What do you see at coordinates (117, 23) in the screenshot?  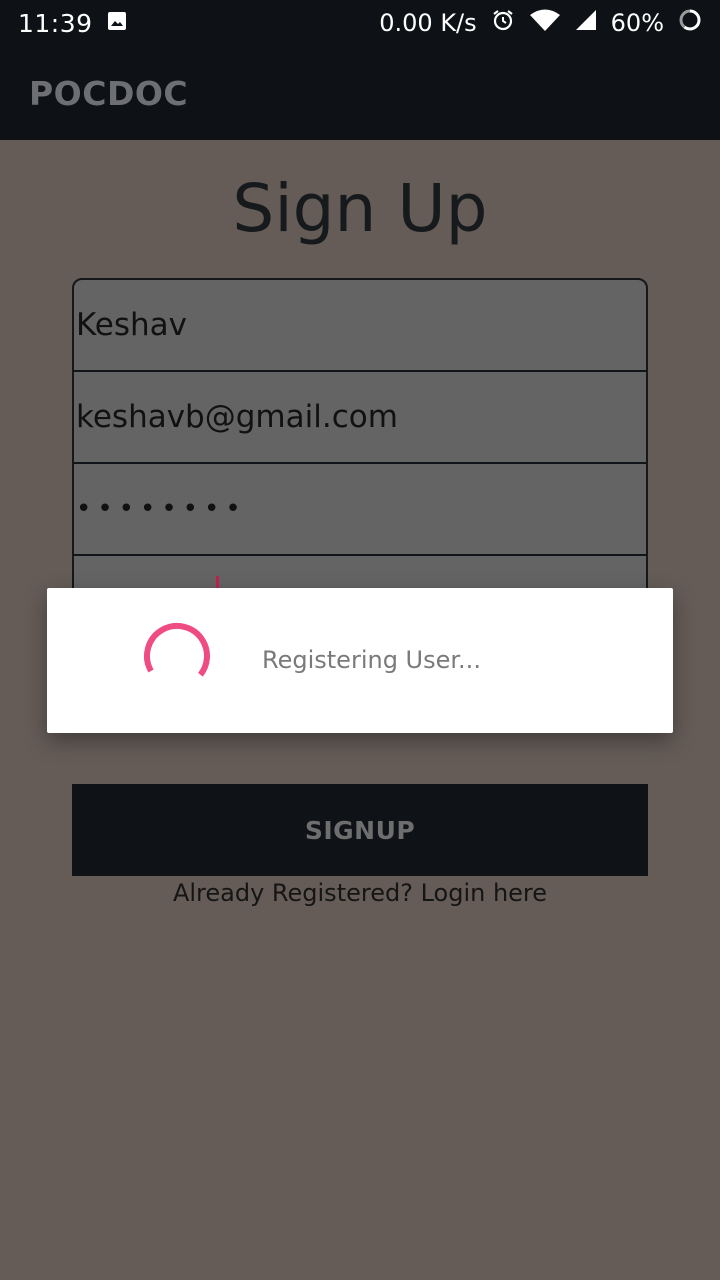 I see `gallery-icon` at bounding box center [117, 23].